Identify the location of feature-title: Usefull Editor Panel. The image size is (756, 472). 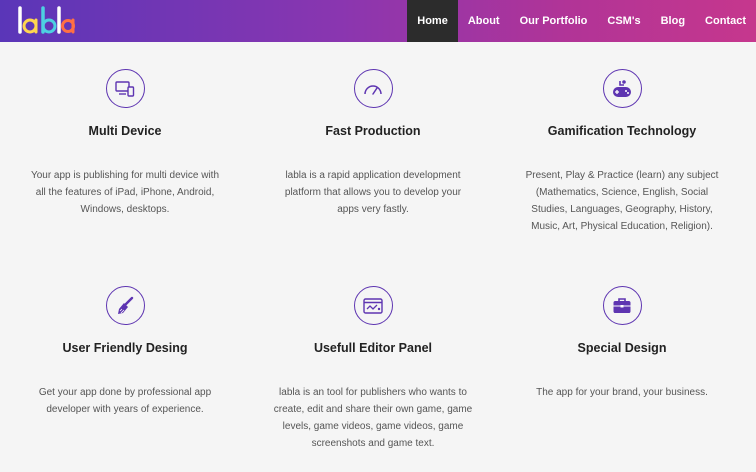
(373, 348).